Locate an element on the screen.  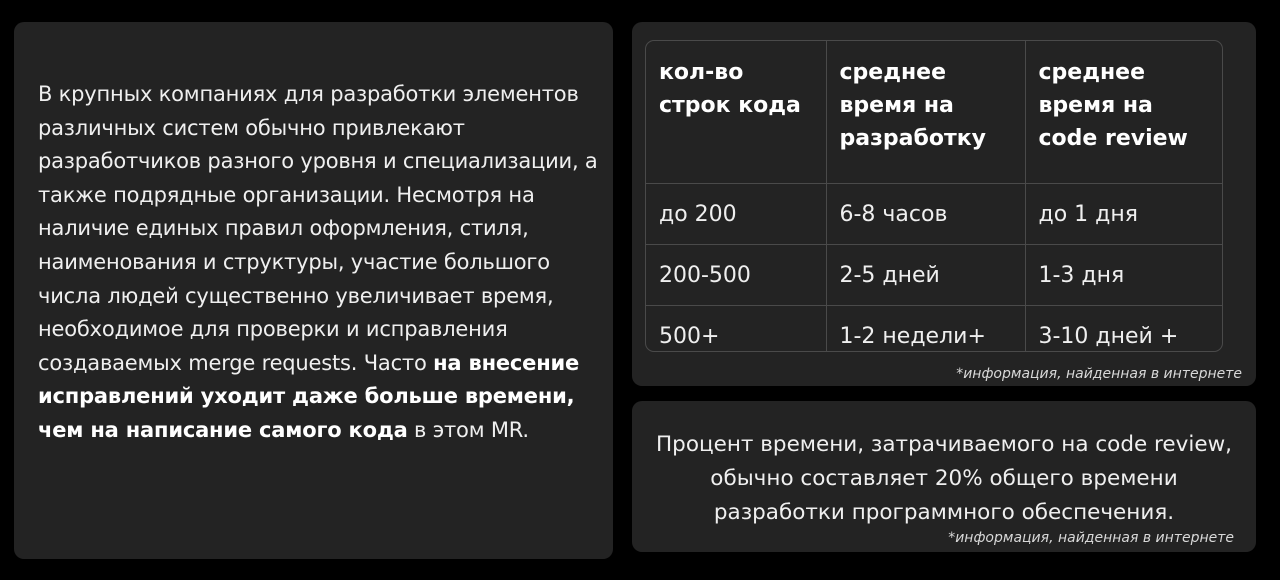
table-cell: 3-10 дней + is located at coordinates (1123, 328).